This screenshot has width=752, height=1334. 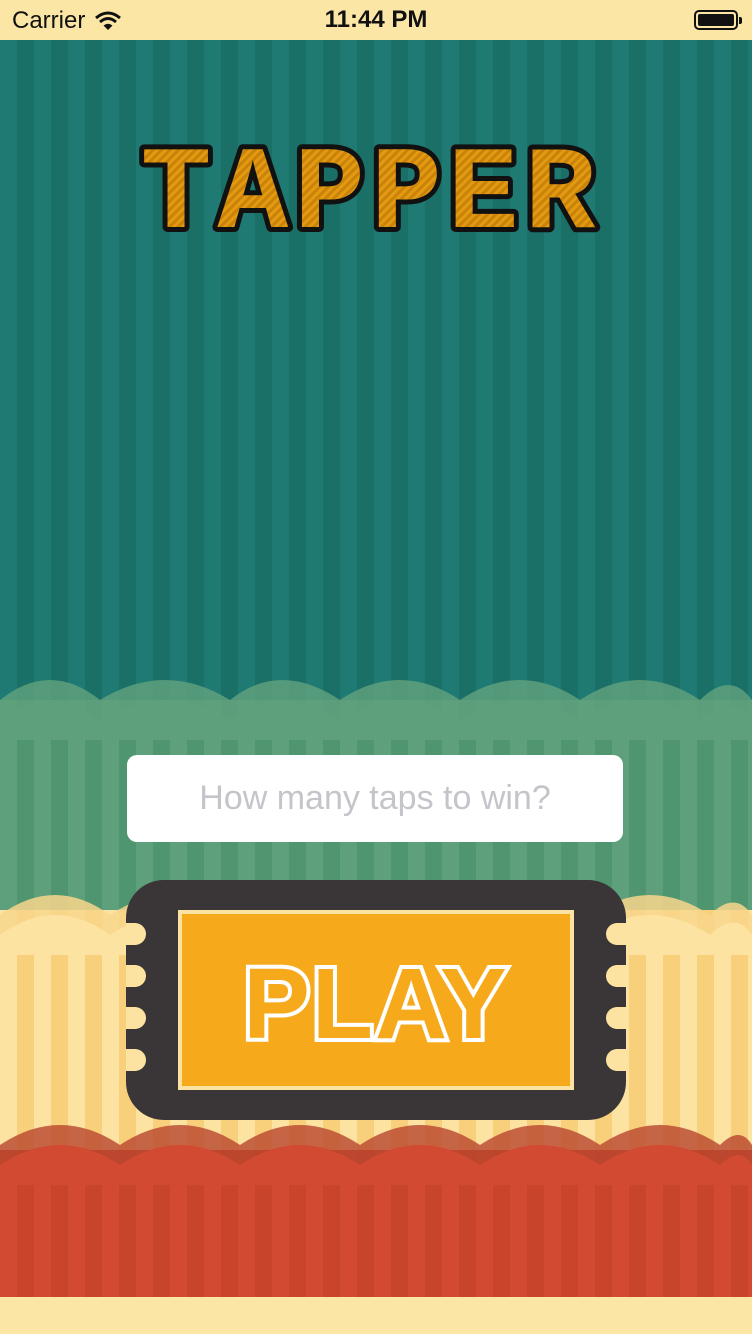 I want to click on taps-to-win-input, so click(x=375, y=798).